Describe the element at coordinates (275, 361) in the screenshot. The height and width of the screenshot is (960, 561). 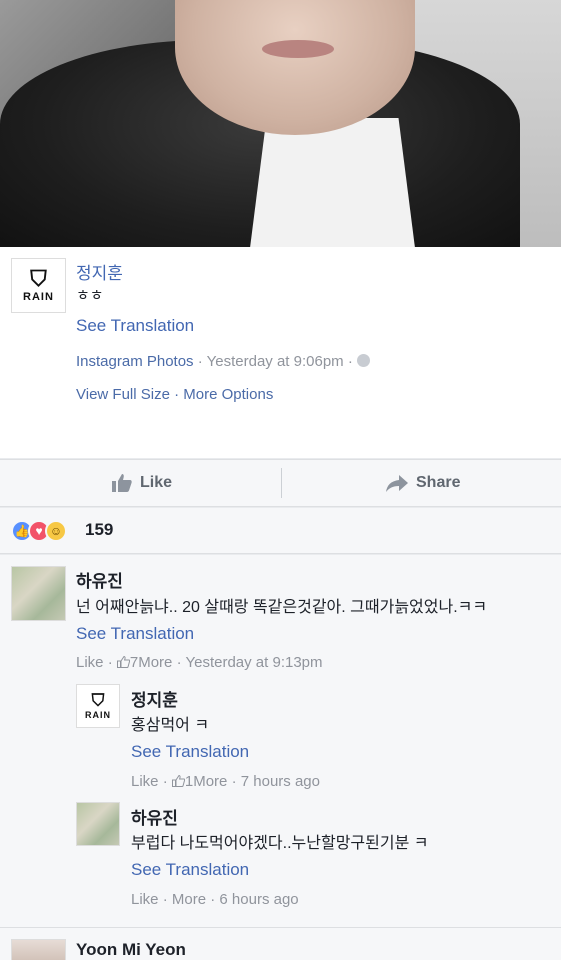
I see `post-time: Yesterday at 9:06pm` at that location.